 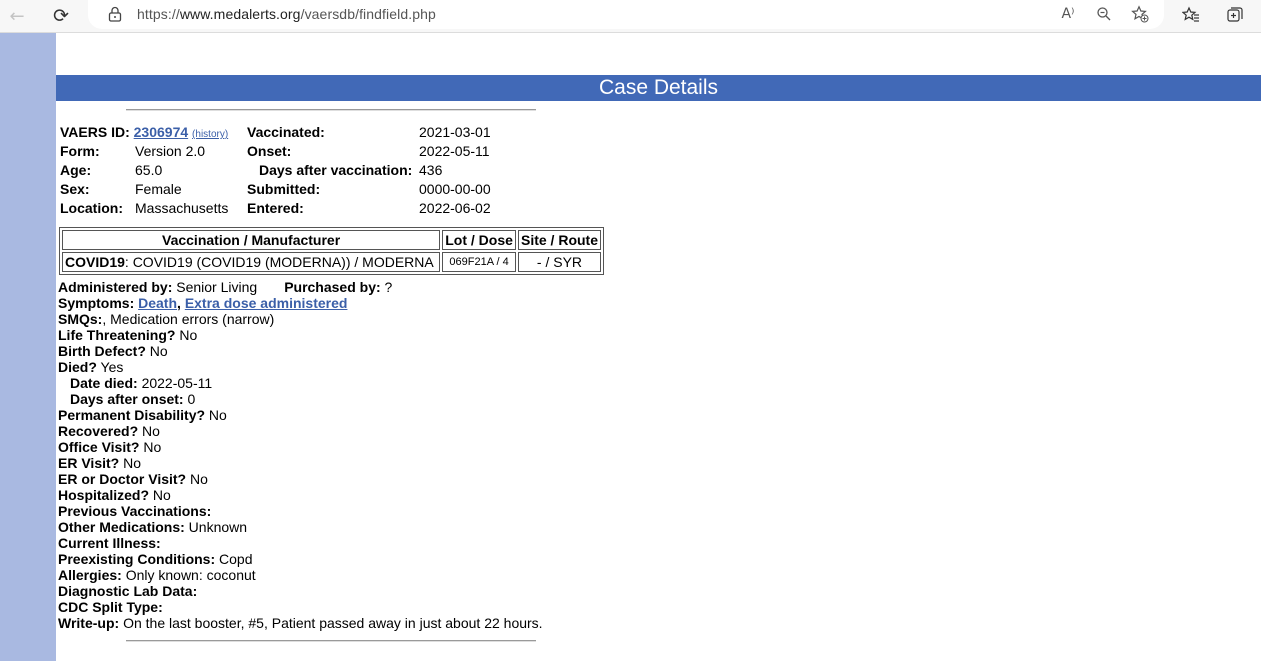 I want to click on left-sidebar, so click(x=28, y=347).